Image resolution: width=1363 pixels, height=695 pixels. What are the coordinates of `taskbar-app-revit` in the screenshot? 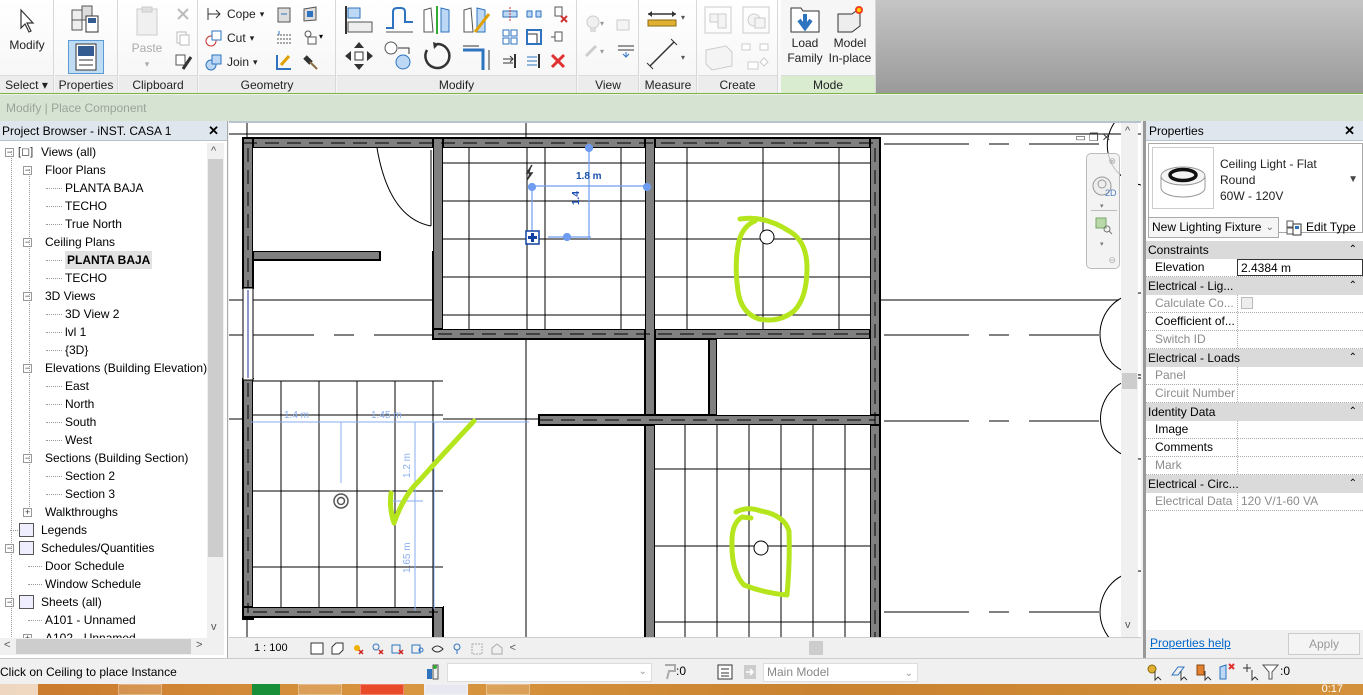 It's located at (446, 689).